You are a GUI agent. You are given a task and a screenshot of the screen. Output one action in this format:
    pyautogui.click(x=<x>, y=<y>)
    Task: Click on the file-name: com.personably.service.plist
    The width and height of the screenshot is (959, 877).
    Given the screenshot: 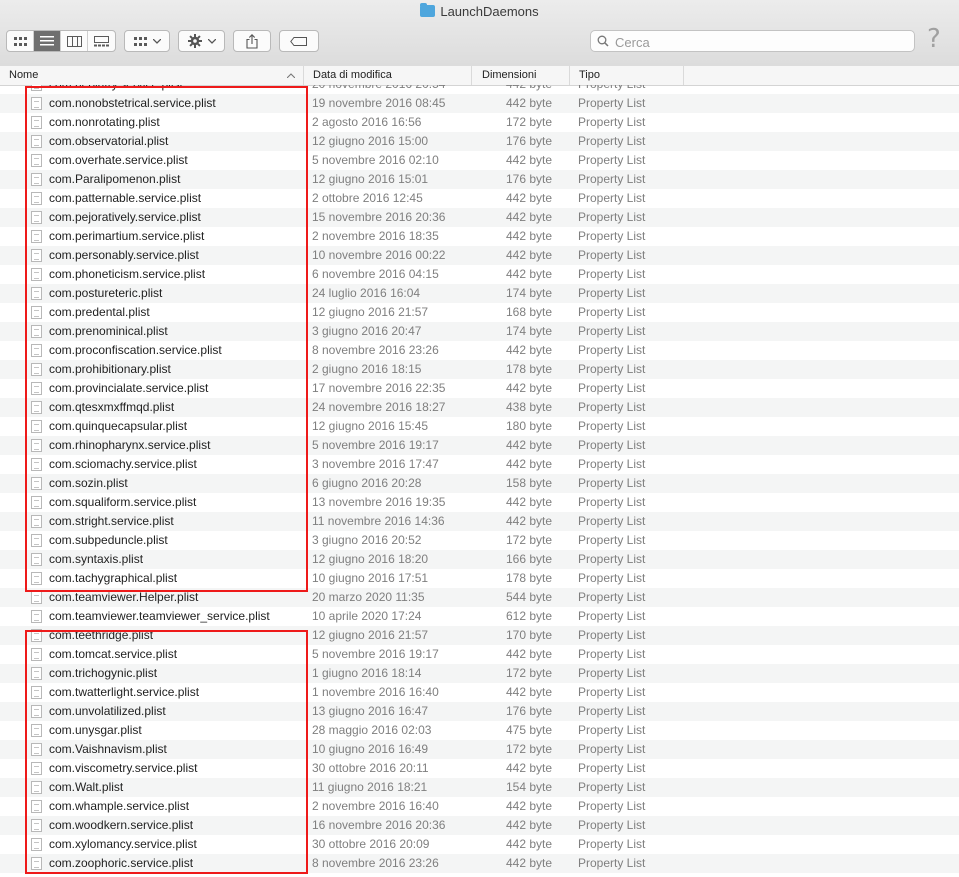 What is the action you would take?
    pyautogui.click(x=124, y=255)
    